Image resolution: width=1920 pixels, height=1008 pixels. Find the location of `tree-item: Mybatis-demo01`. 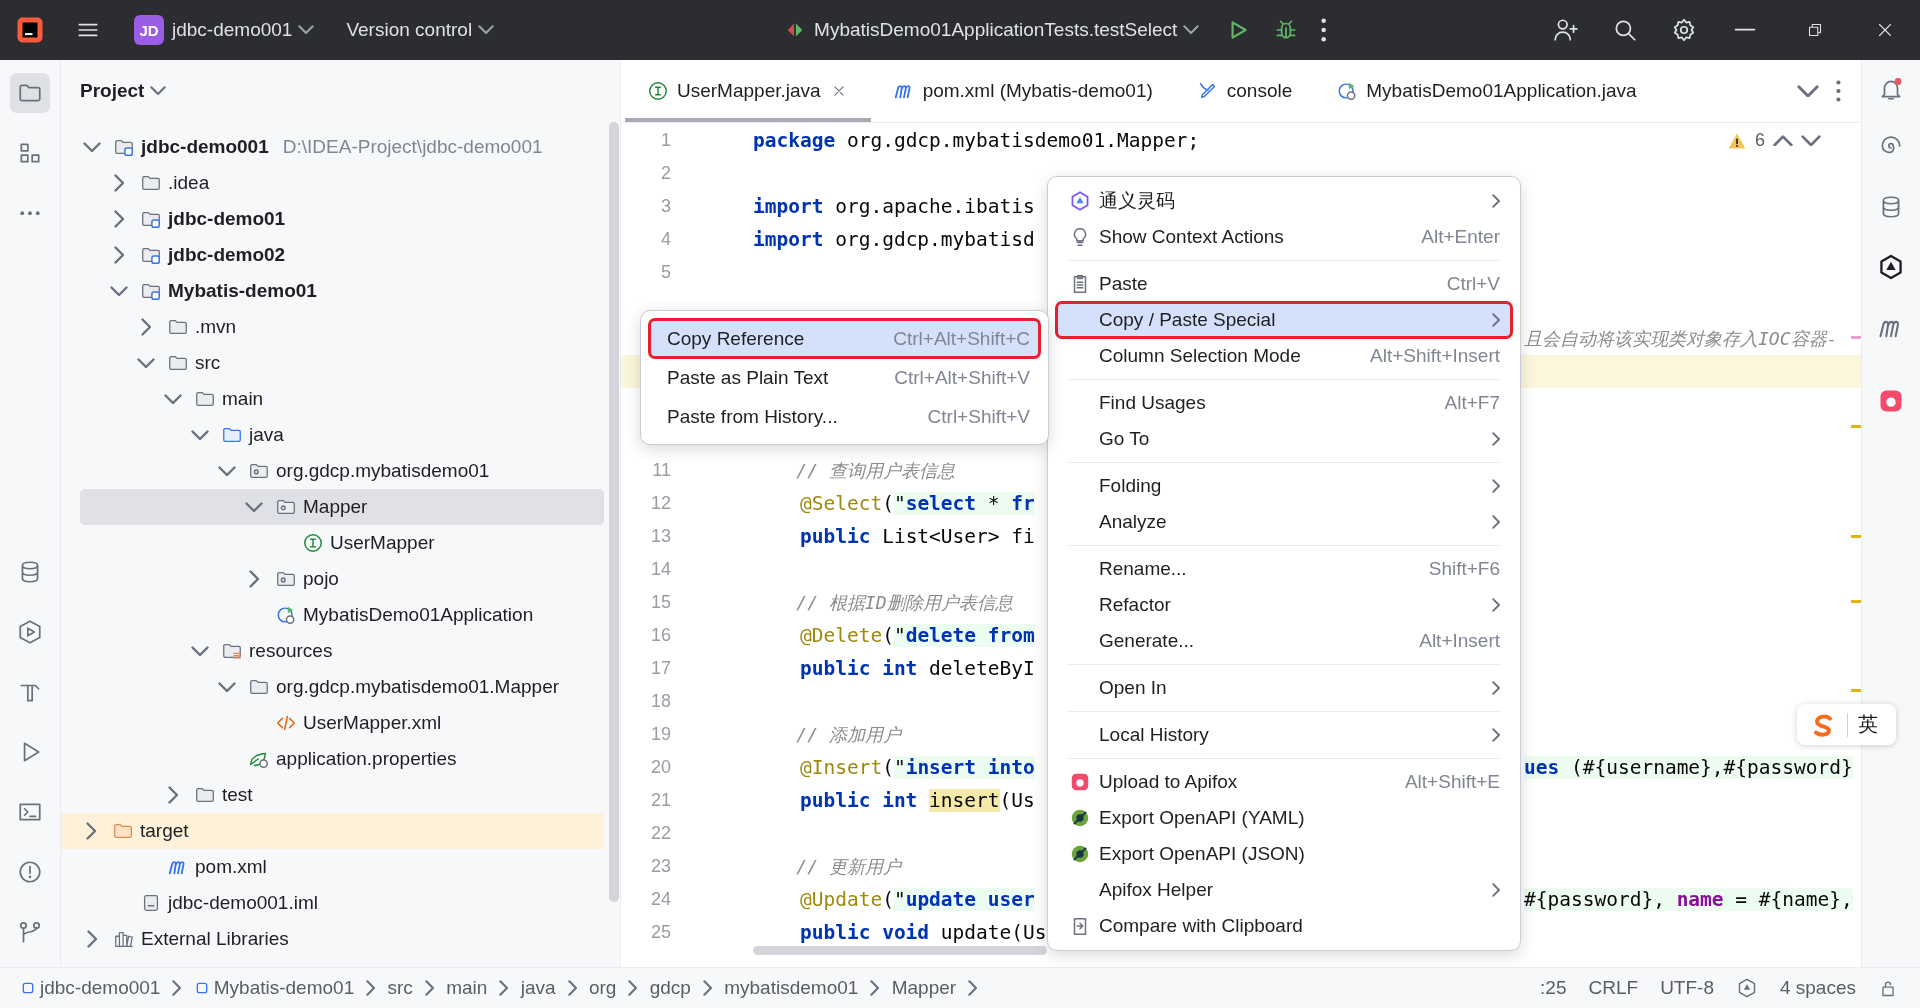

tree-item: Mybatis-demo01 is located at coordinates (342, 291).